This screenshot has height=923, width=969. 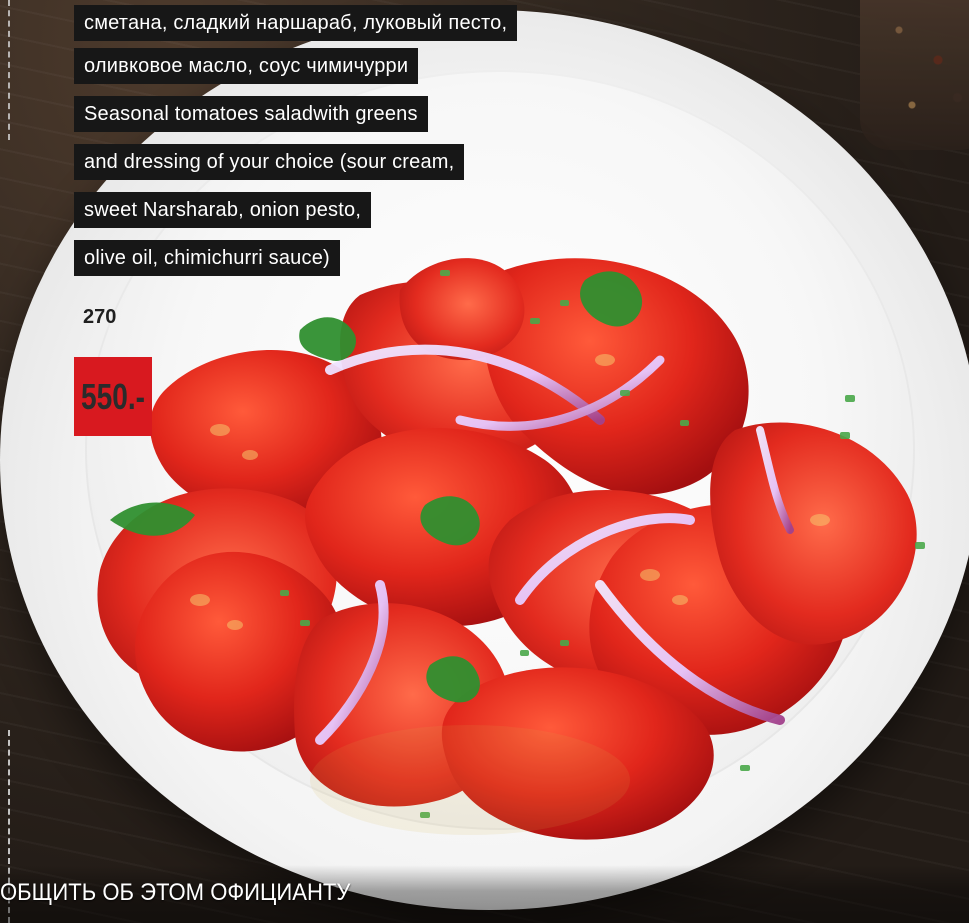 What do you see at coordinates (914, 75) in the screenshot?
I see `pepper-jar` at bounding box center [914, 75].